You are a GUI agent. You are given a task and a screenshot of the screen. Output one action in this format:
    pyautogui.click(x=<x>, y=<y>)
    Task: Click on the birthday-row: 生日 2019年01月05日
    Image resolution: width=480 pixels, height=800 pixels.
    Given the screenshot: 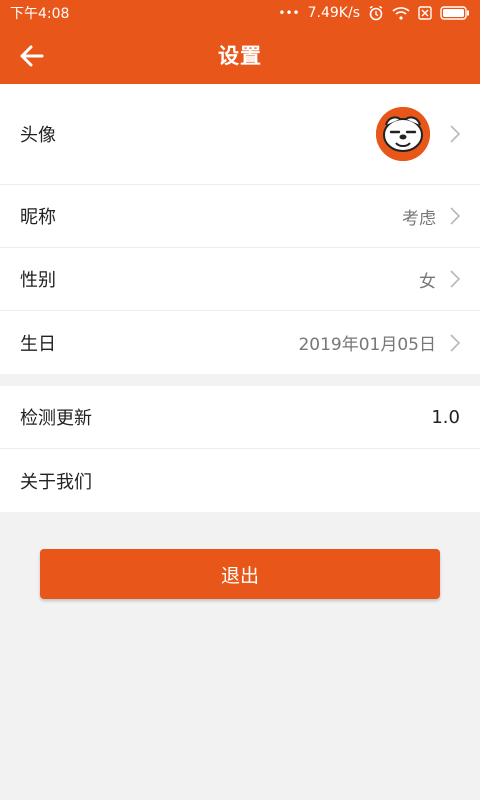 What is the action you would take?
    pyautogui.click(x=240, y=342)
    